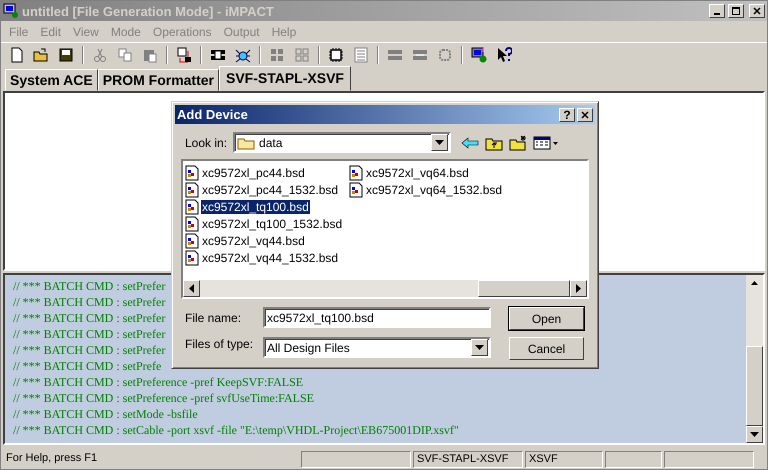  What do you see at coordinates (336, 54) in the screenshot?
I see `chip-icon` at bounding box center [336, 54].